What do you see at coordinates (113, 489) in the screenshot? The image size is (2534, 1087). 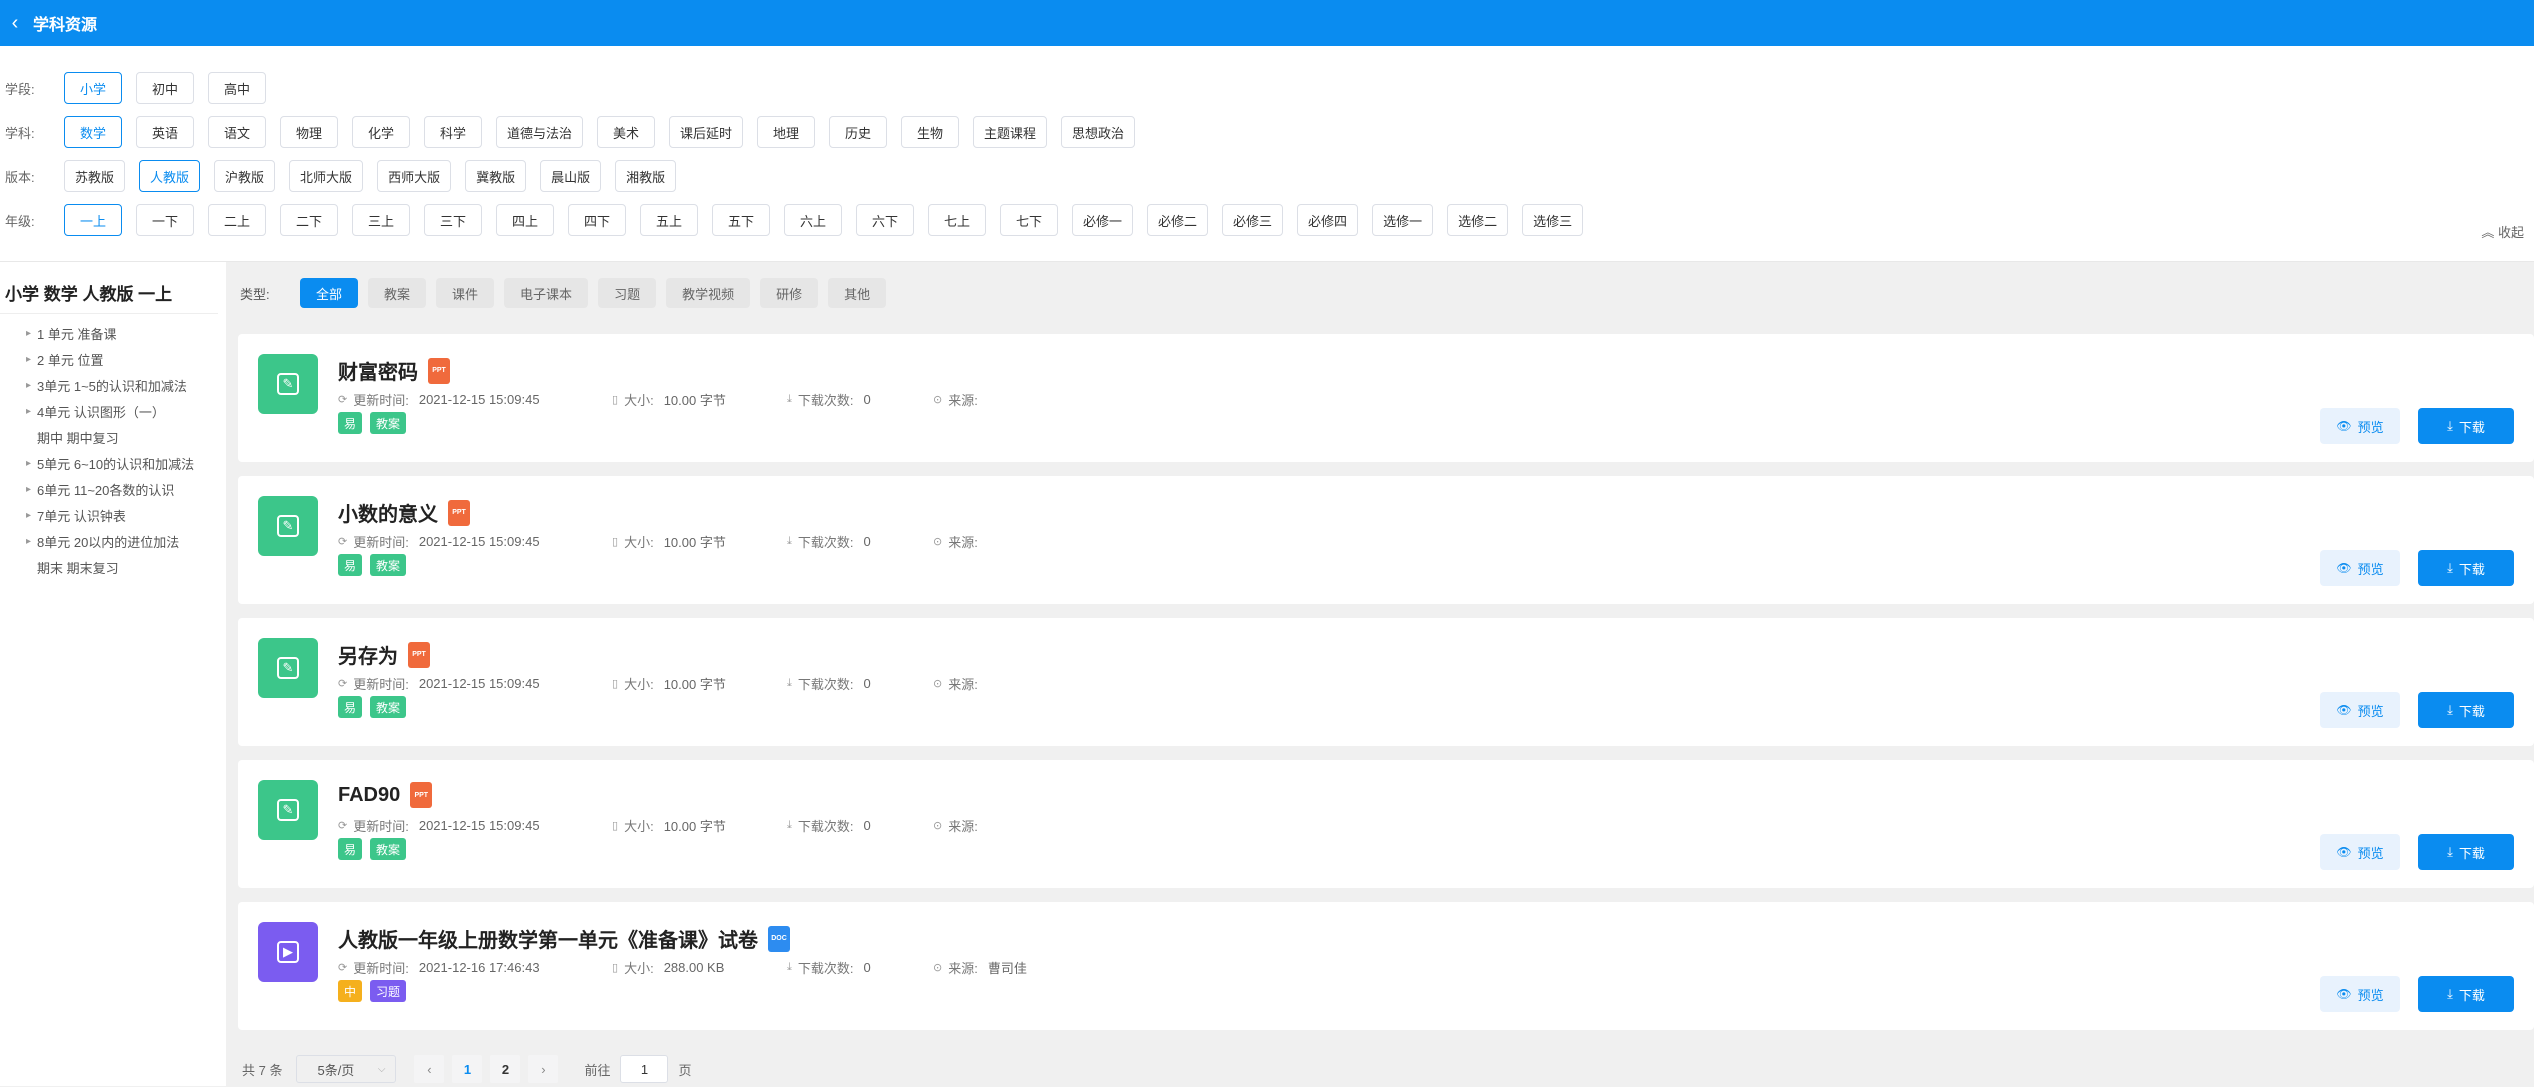 I see `tree-item: ▸ 6单元 11~20各数的认识` at bounding box center [113, 489].